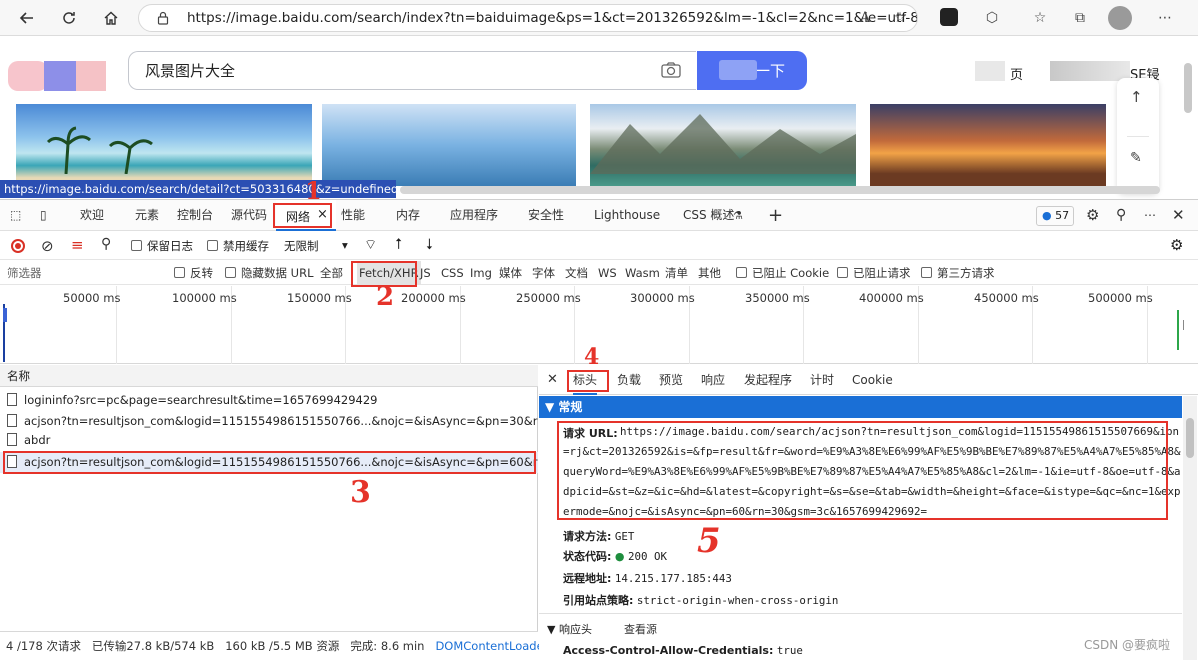 The height and width of the screenshot is (660, 1198). What do you see at coordinates (47, 246) in the screenshot?
I see `clear-icon: ⊘` at bounding box center [47, 246].